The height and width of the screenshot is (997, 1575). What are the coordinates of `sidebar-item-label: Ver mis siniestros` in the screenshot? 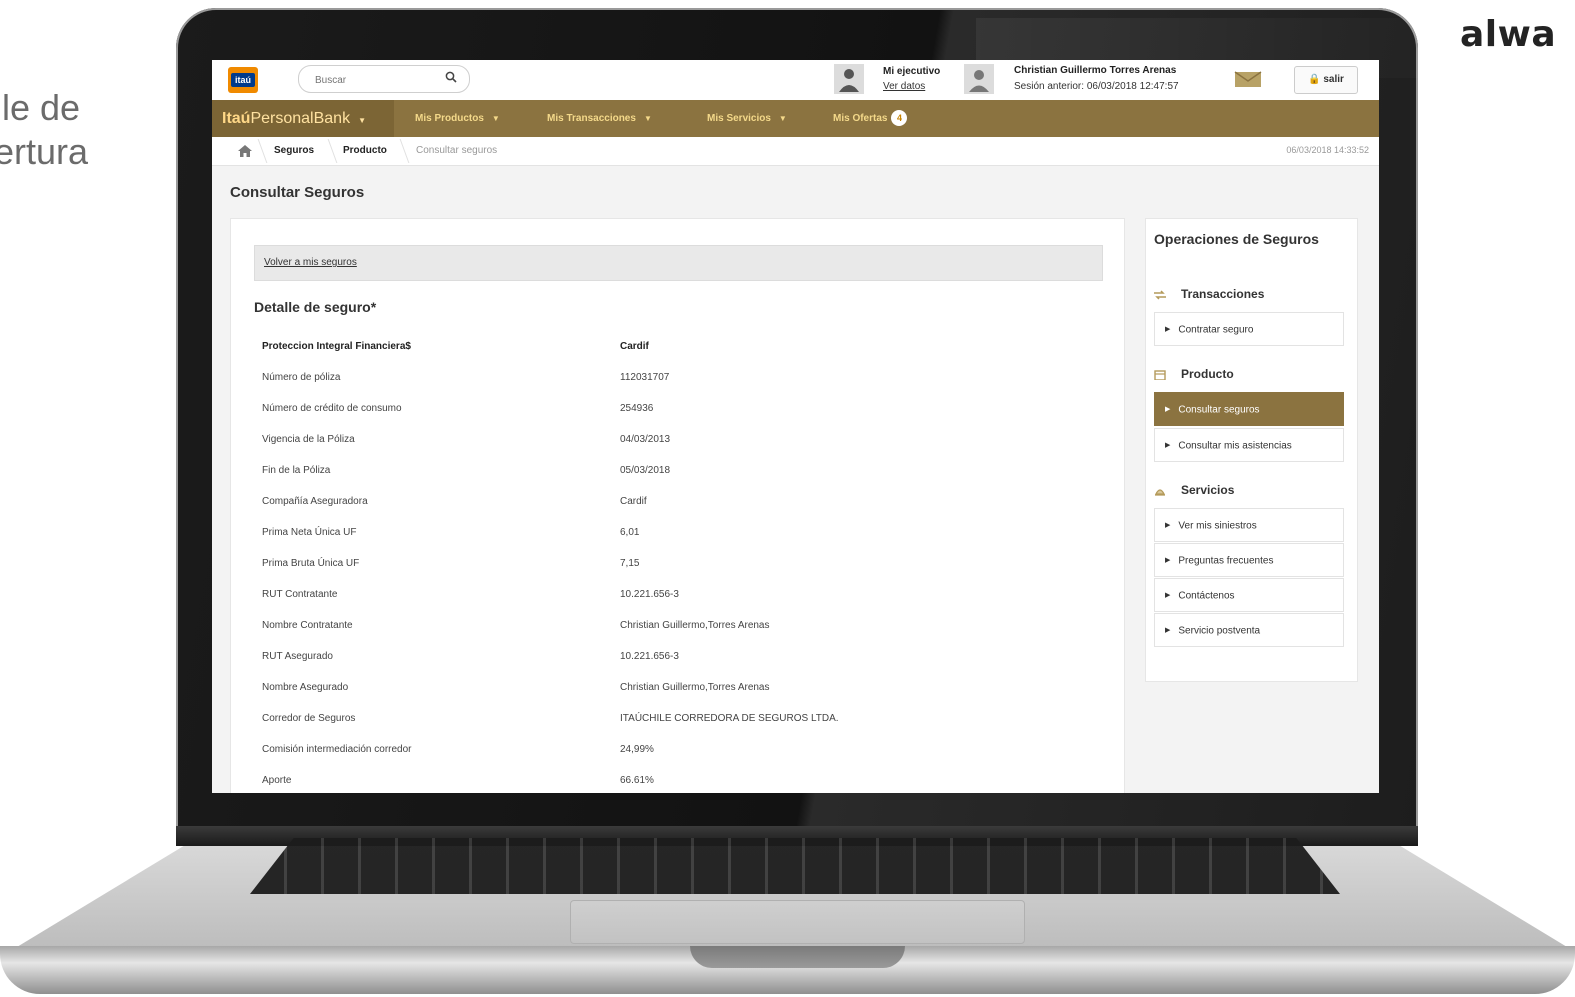 It's located at (1217, 526).